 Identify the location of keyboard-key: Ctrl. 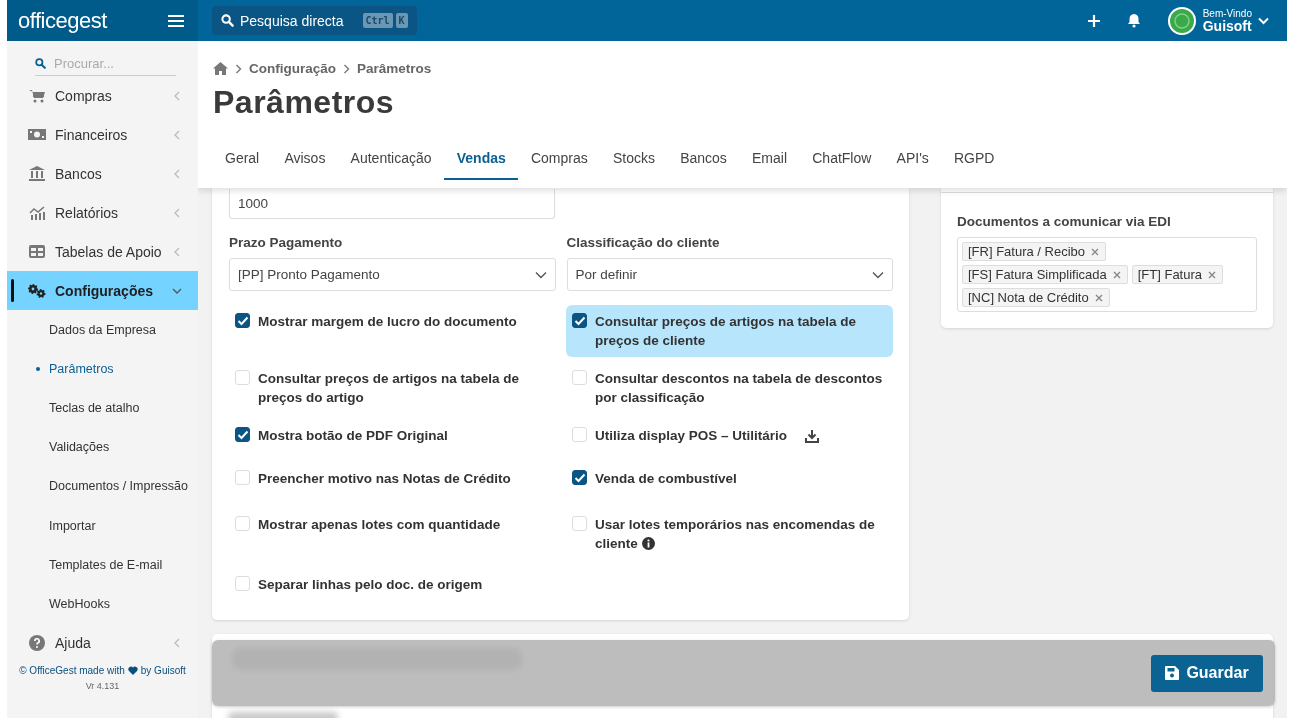
(377, 20).